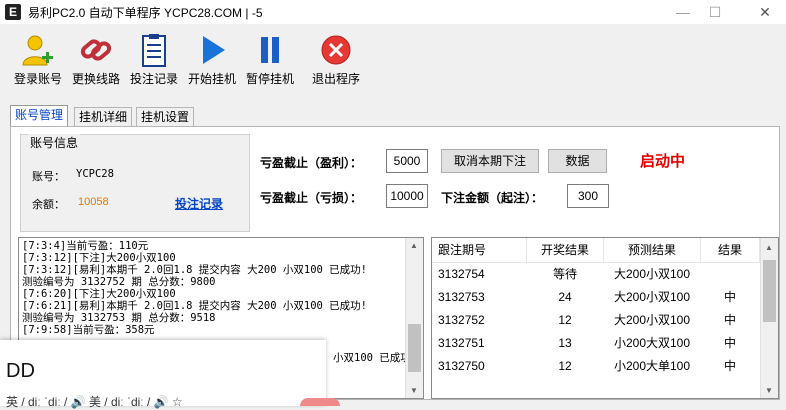 The height and width of the screenshot is (410, 786). I want to click on loss-stop-label: 亏盈截止（亏损）：, so click(311, 198).